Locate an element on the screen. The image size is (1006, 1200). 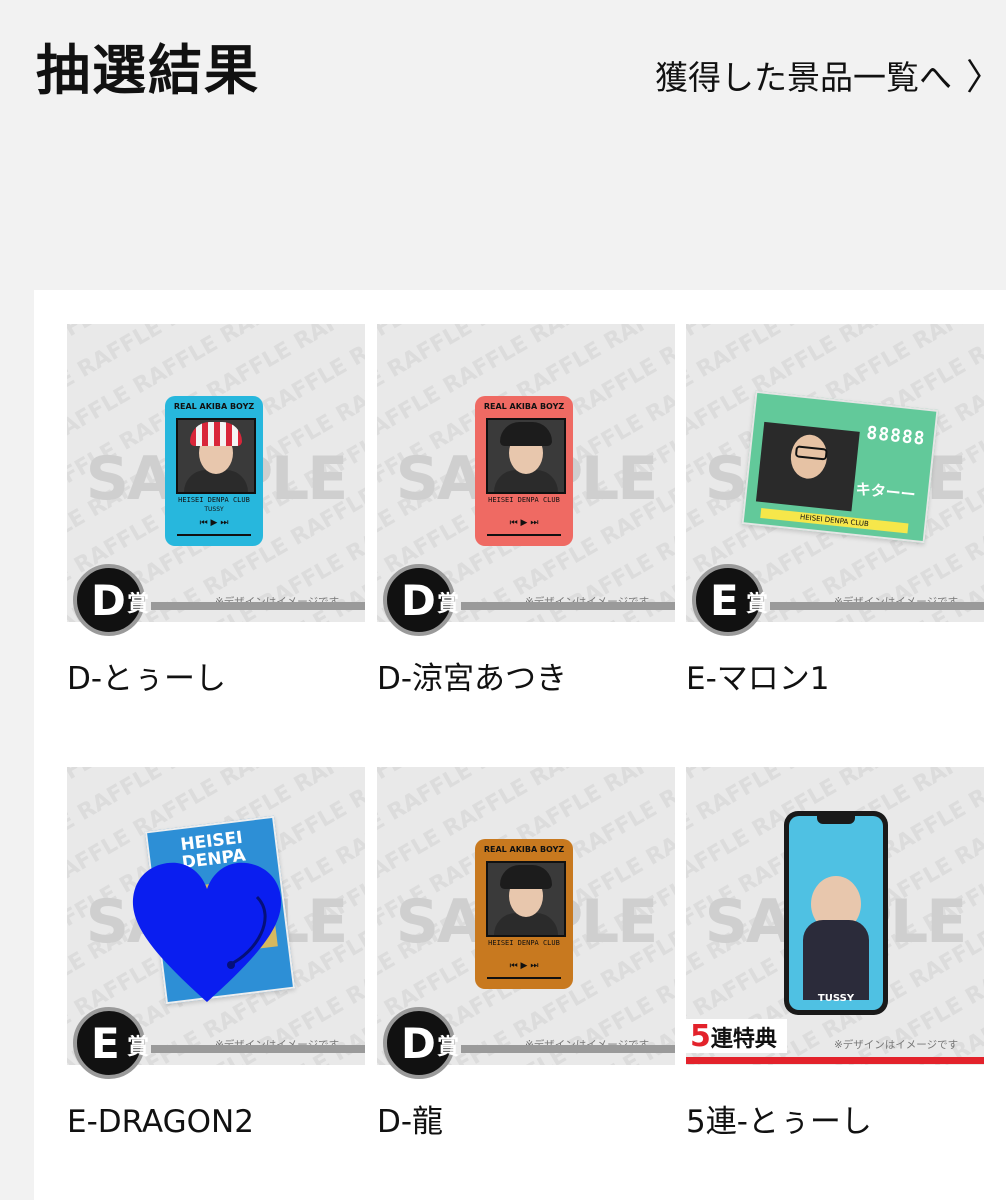
smartphone-image: TUSSY is located at coordinates (836, 913).